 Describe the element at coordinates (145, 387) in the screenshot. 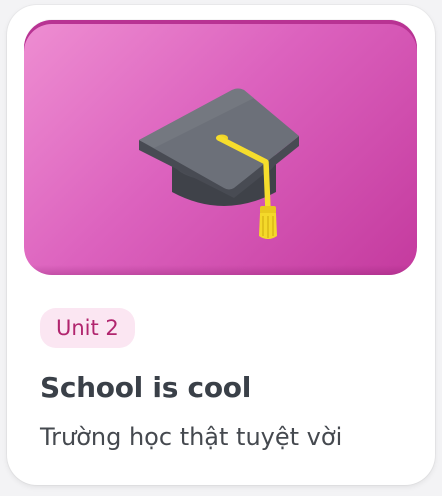

I see `lesson-title: School is cool` at that location.